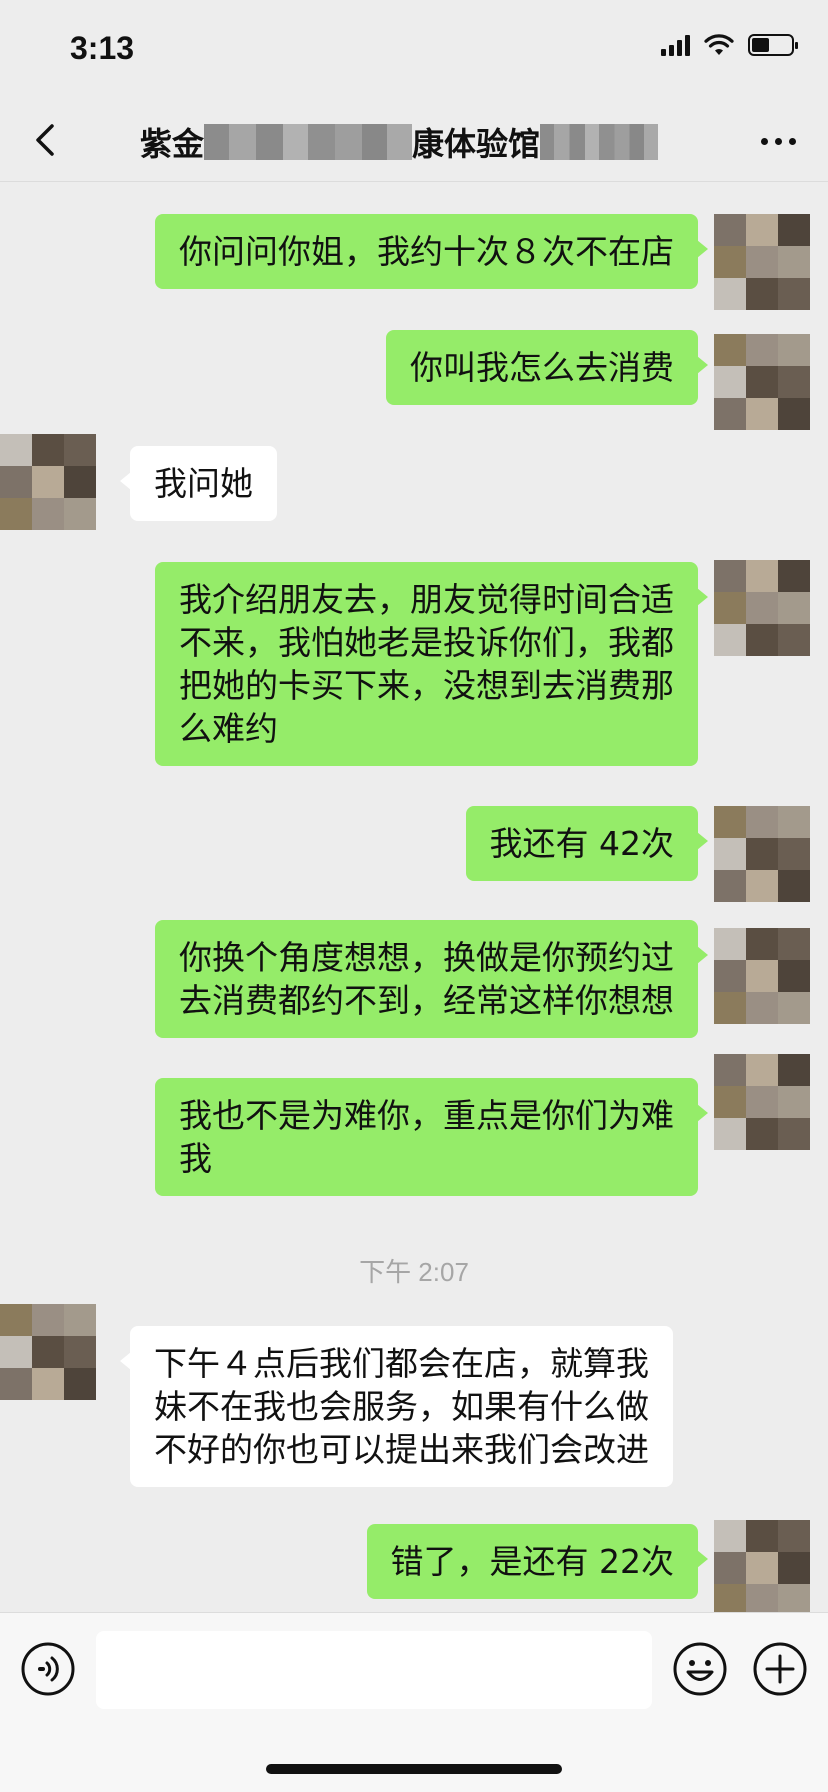  I want to click on message-bubble-self: 我还有 42次, so click(587, 843).